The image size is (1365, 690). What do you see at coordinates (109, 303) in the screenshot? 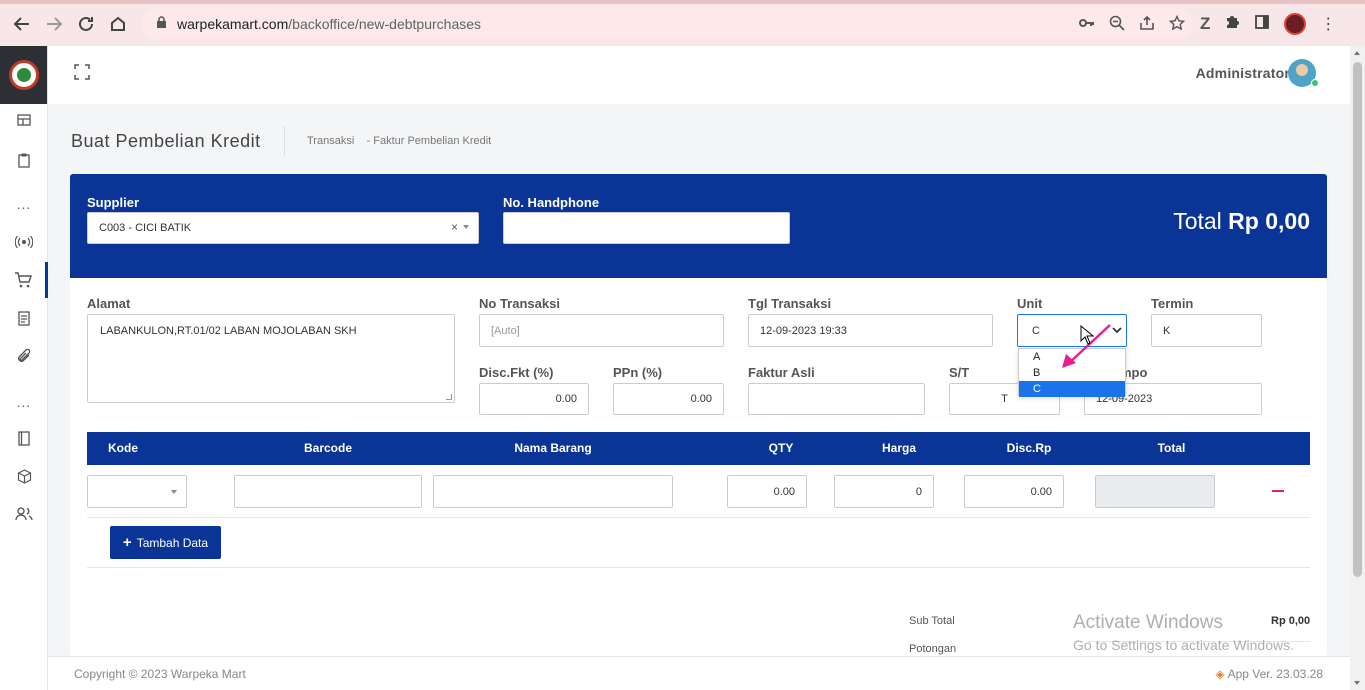
I see `alamat-label: Alamat` at bounding box center [109, 303].